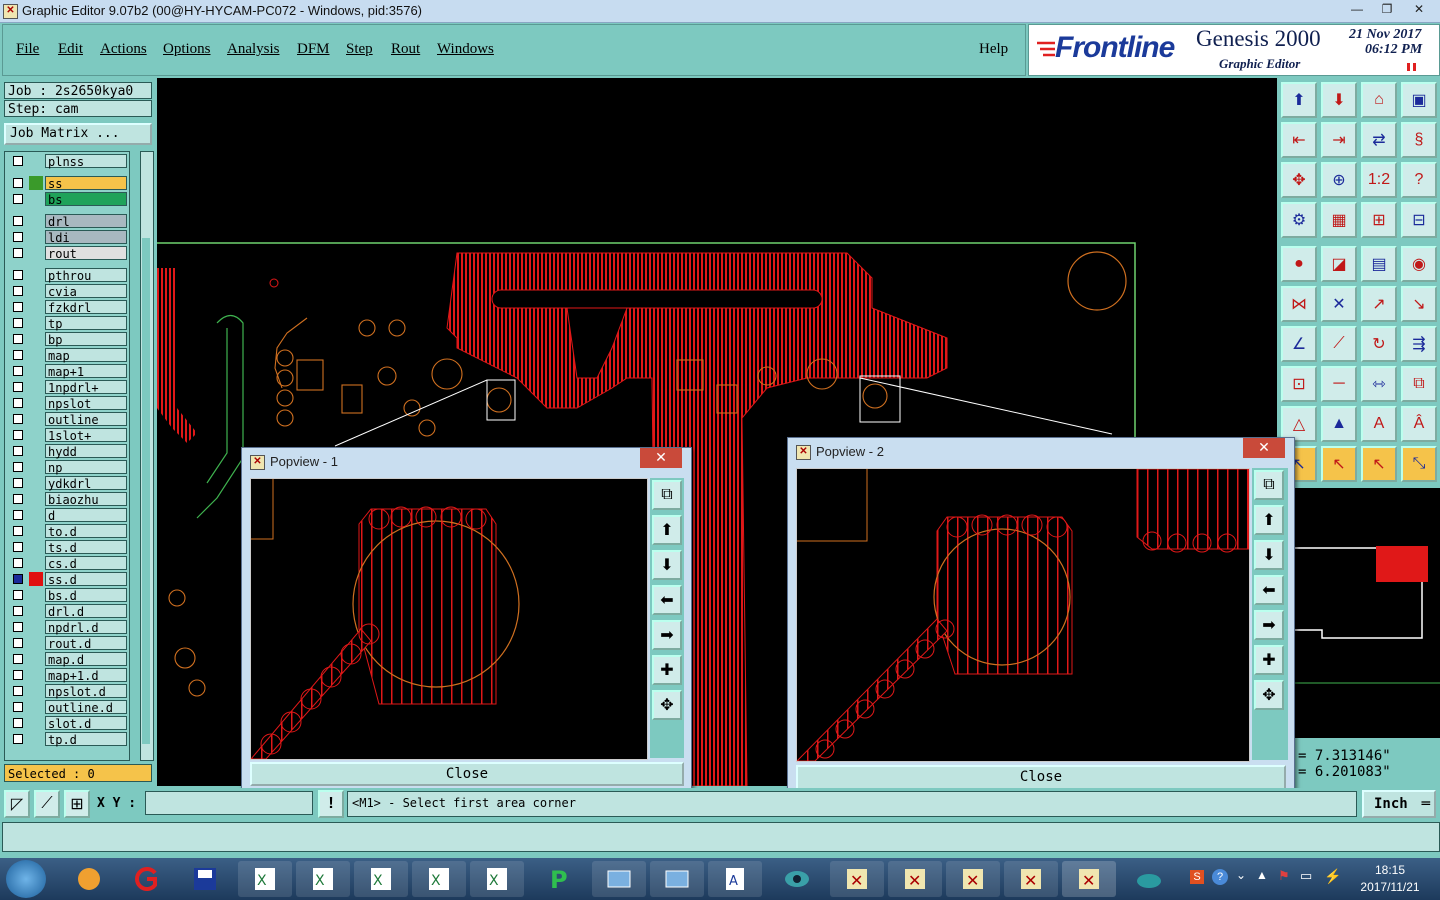 The height and width of the screenshot is (900, 1440). Describe the element at coordinates (68, 643) in the screenshot. I see `layer-row: rout.d` at that location.